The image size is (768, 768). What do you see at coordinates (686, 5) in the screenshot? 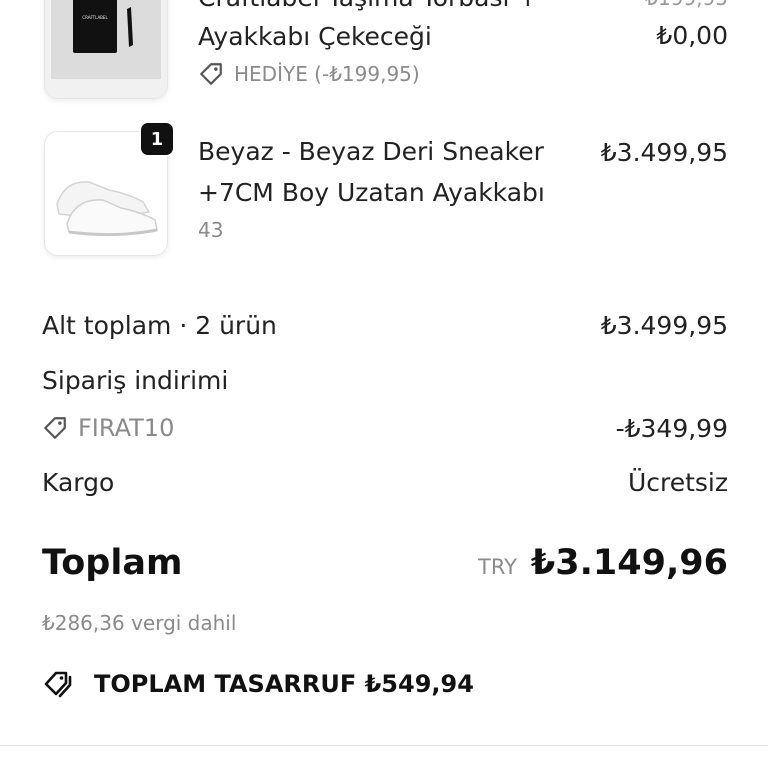
I see `gift-item-original-price: ₺199,95` at bounding box center [686, 5].